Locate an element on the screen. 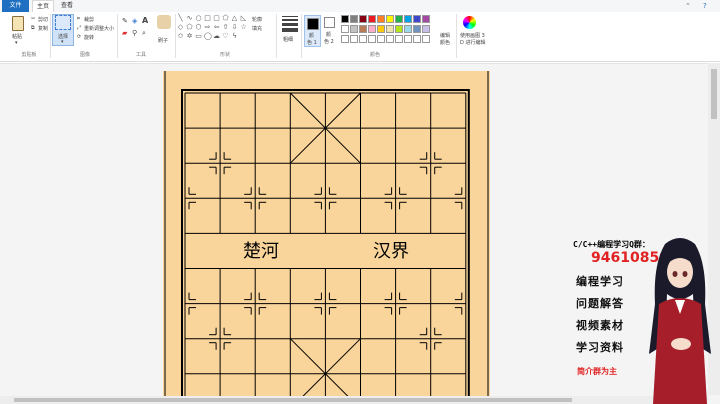 Image resolution: width=720 pixels, height=404 pixels. lightning-shape-icon: ϟ is located at coordinates (234, 36).